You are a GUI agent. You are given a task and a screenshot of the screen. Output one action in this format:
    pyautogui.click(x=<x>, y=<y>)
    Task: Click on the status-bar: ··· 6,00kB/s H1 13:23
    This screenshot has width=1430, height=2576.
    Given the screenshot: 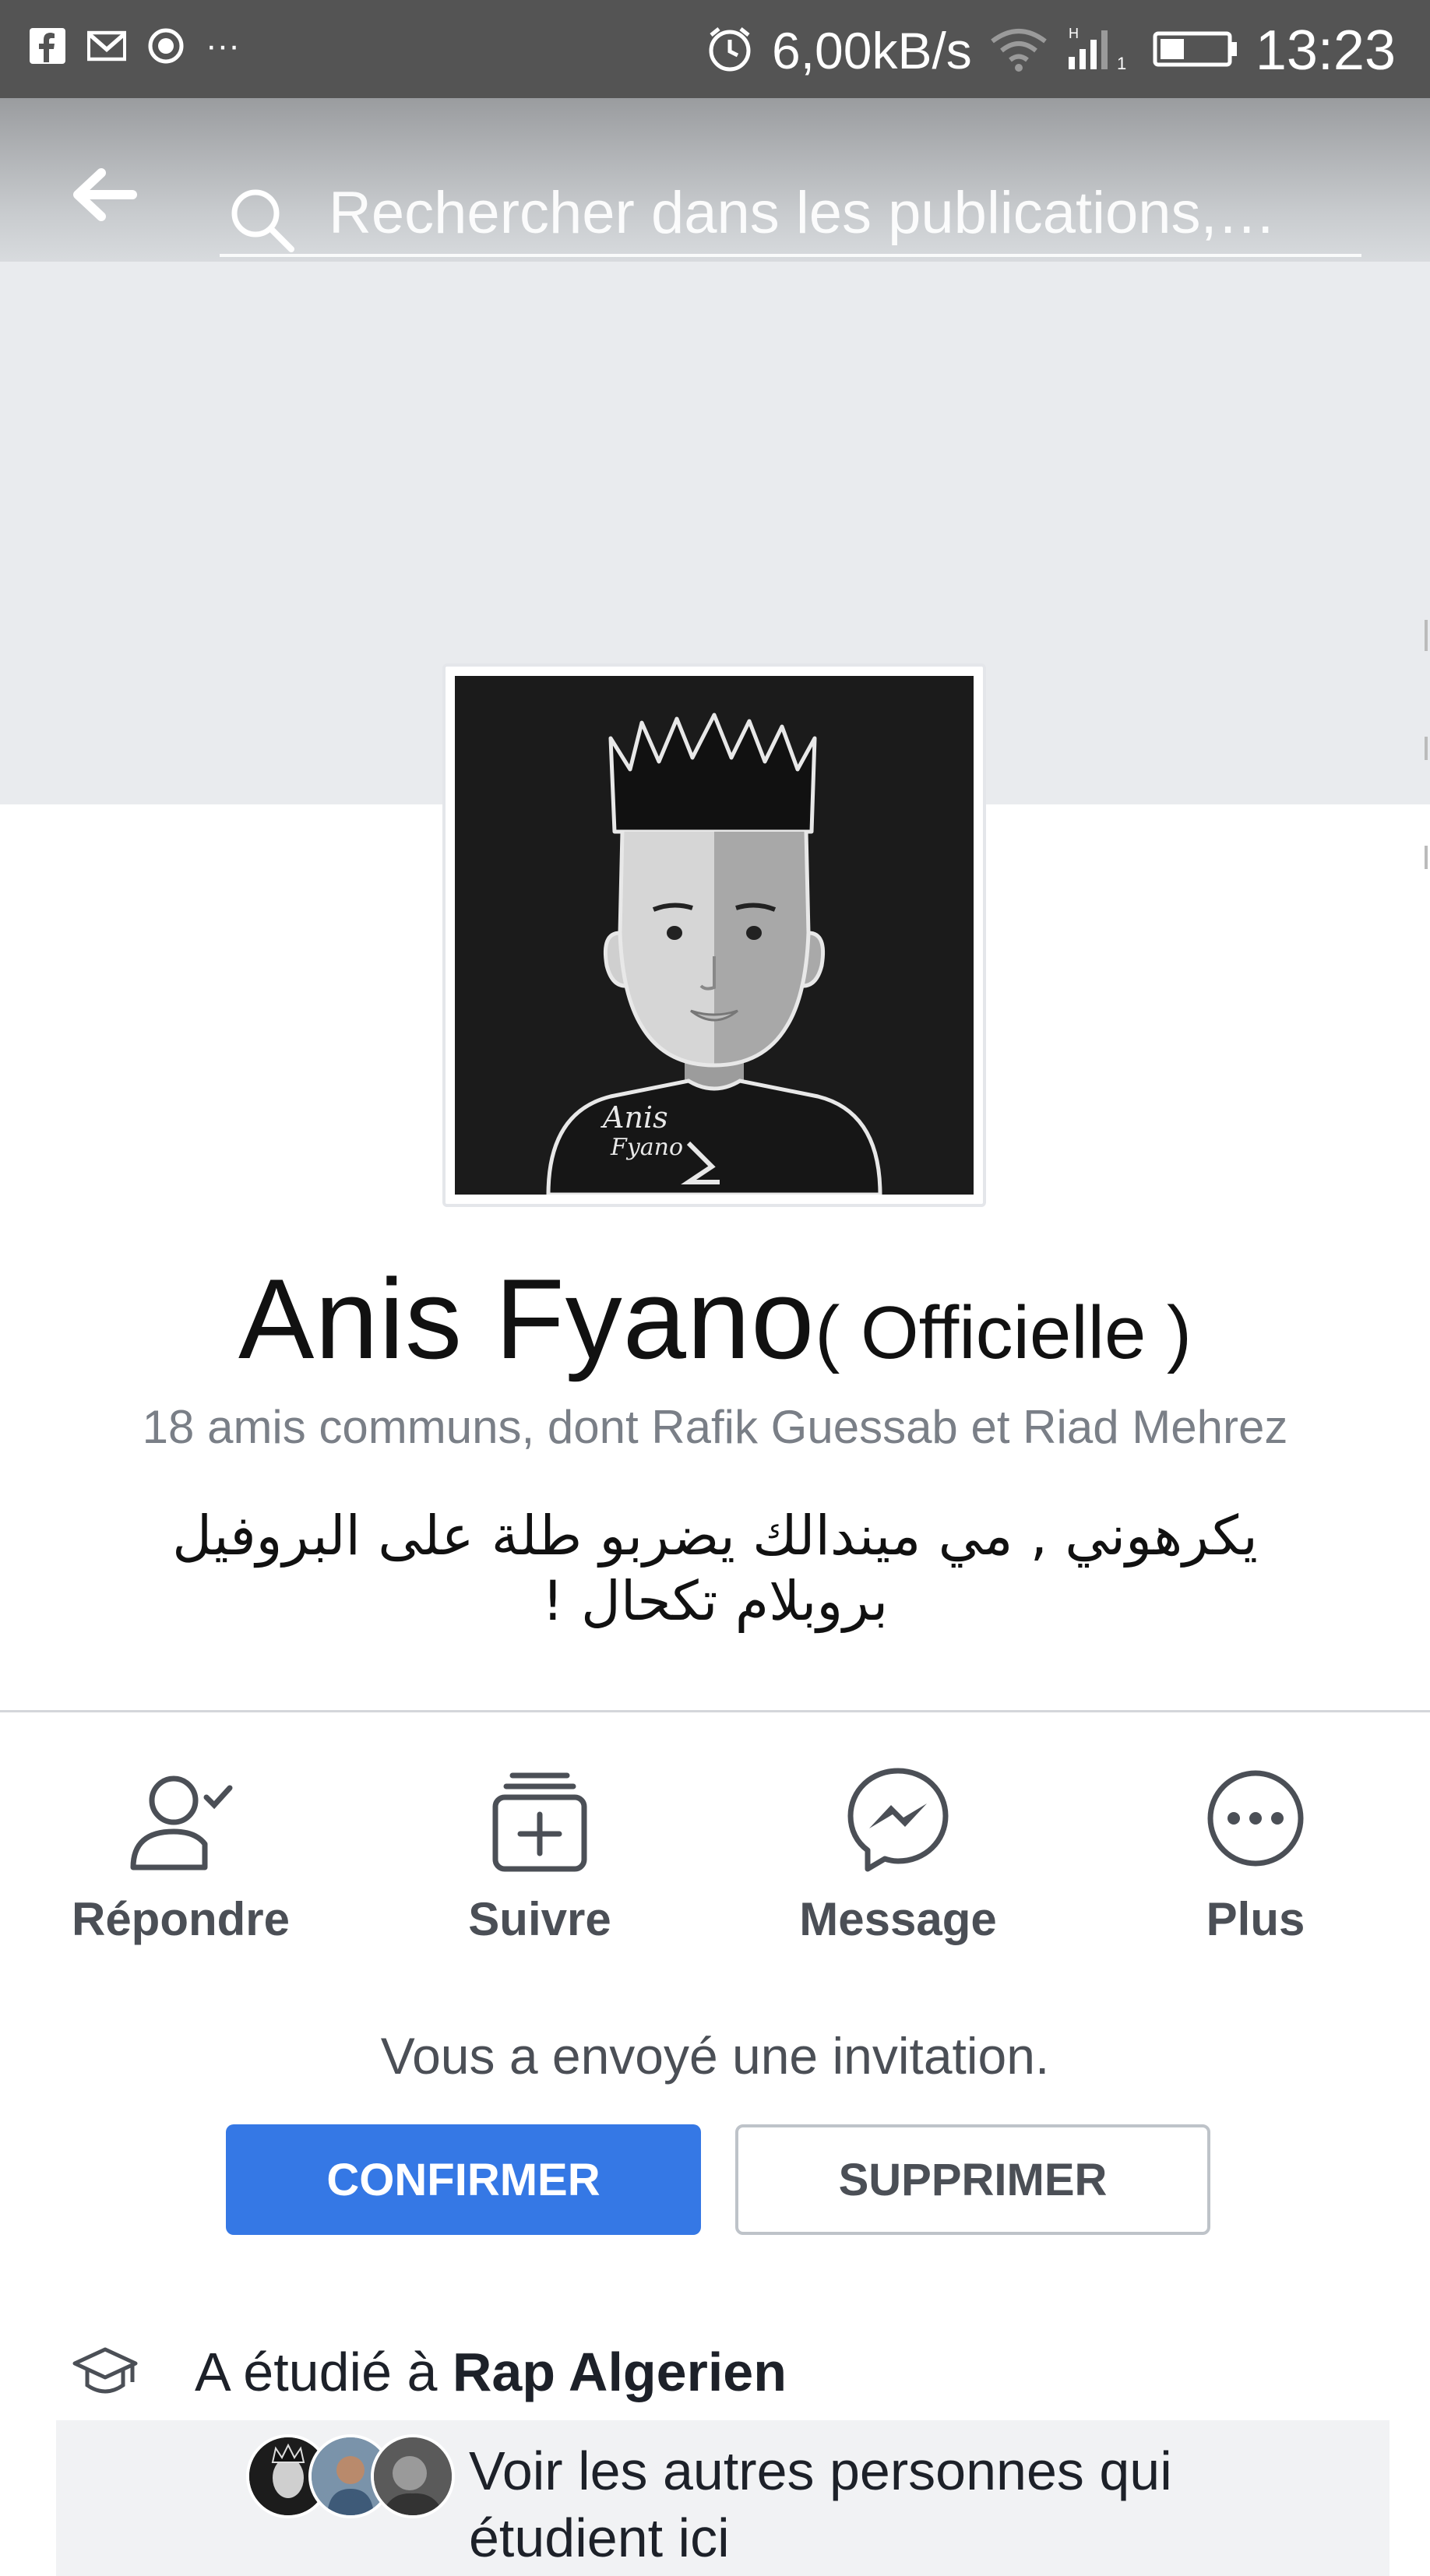 What is the action you would take?
    pyautogui.click(x=715, y=49)
    